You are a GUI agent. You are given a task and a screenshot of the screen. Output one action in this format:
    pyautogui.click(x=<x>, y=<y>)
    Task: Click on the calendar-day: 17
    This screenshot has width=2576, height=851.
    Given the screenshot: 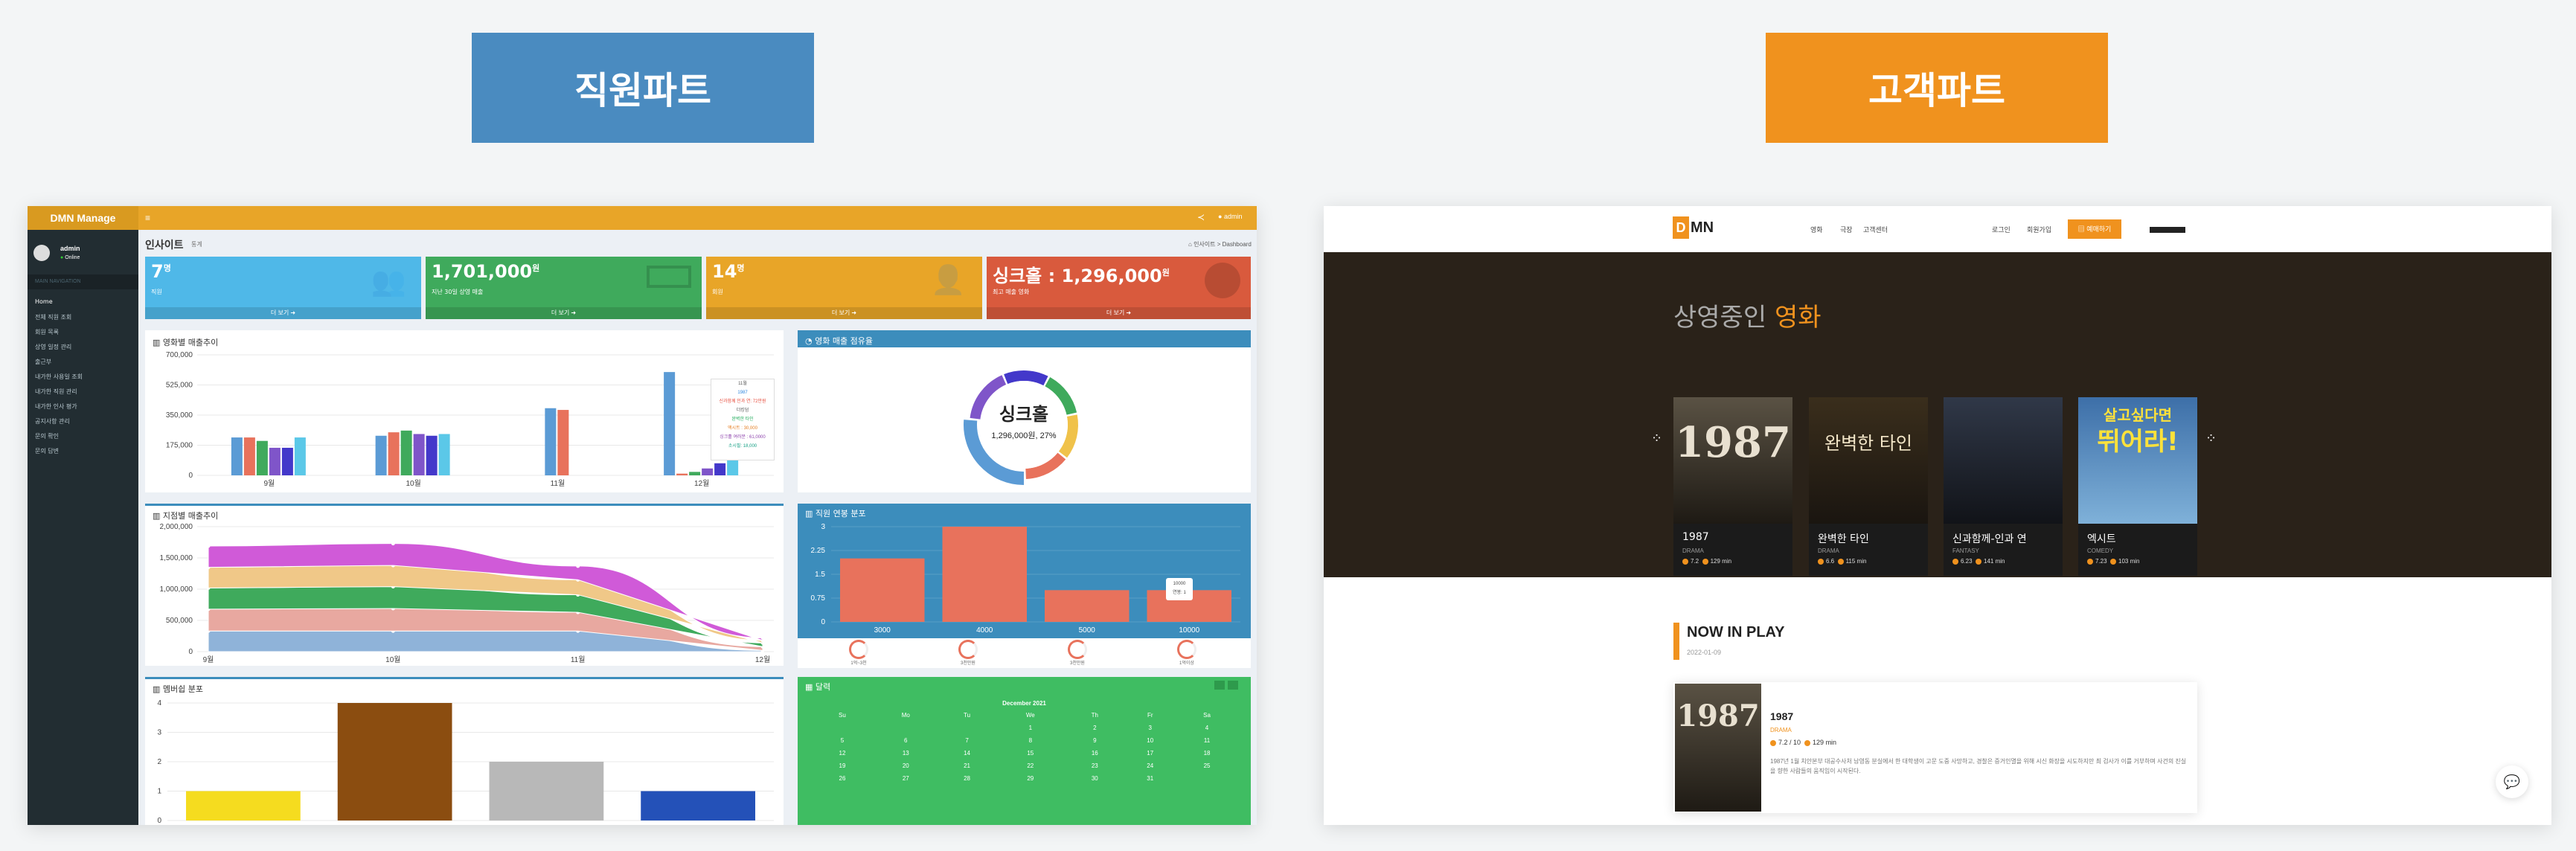 What is the action you would take?
    pyautogui.click(x=1150, y=753)
    